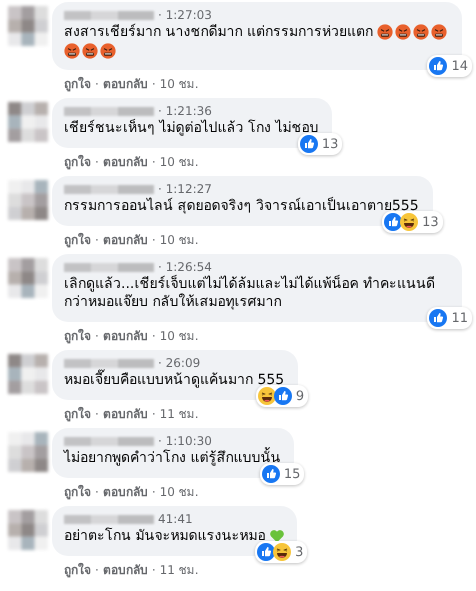  Describe the element at coordinates (179, 363) in the screenshot. I see `comment-time: · 26:09` at that location.